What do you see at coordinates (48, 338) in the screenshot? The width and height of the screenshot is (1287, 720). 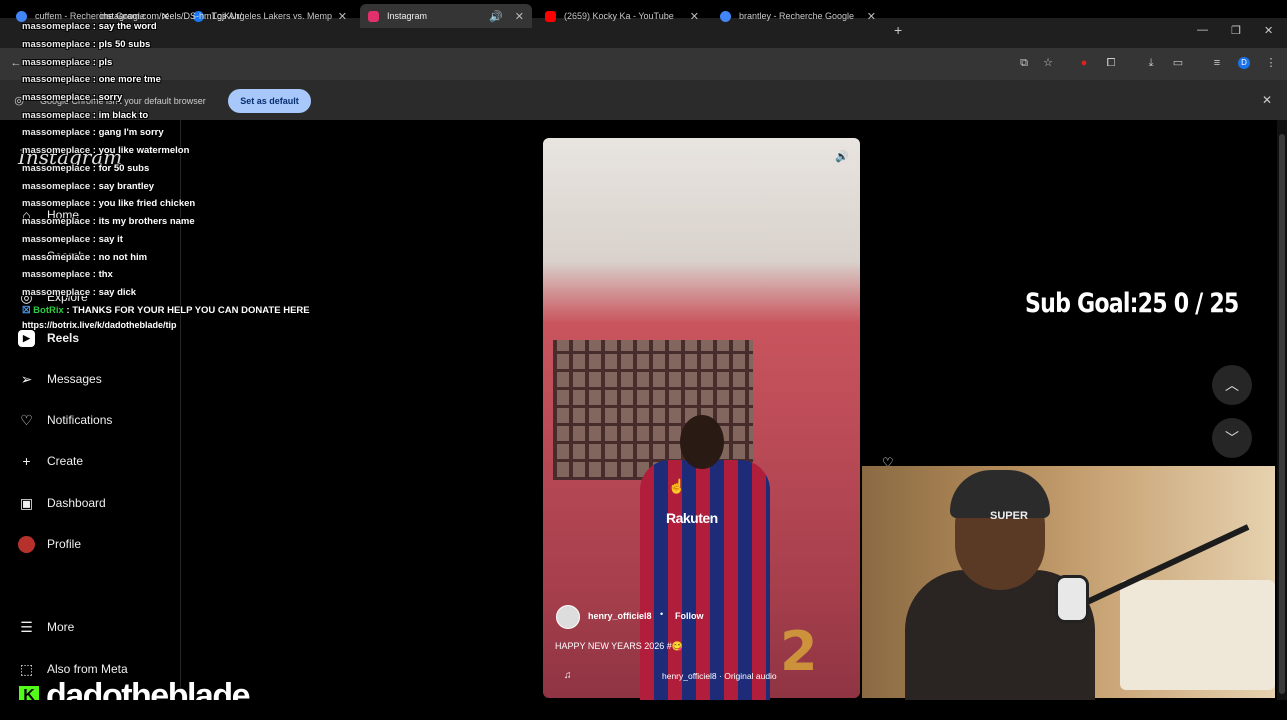 I see `sidebar-item-reels: ▶ Reels` at bounding box center [48, 338].